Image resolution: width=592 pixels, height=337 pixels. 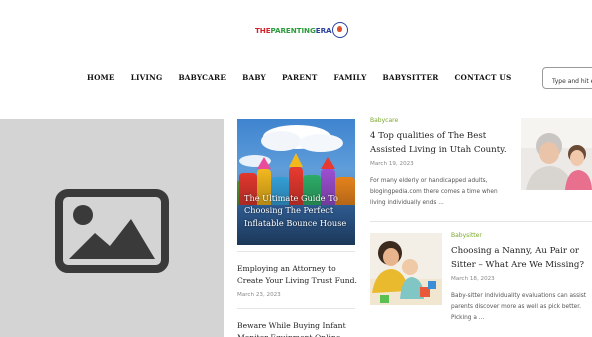 I want to click on babysitter-image, so click(x=406, y=269).